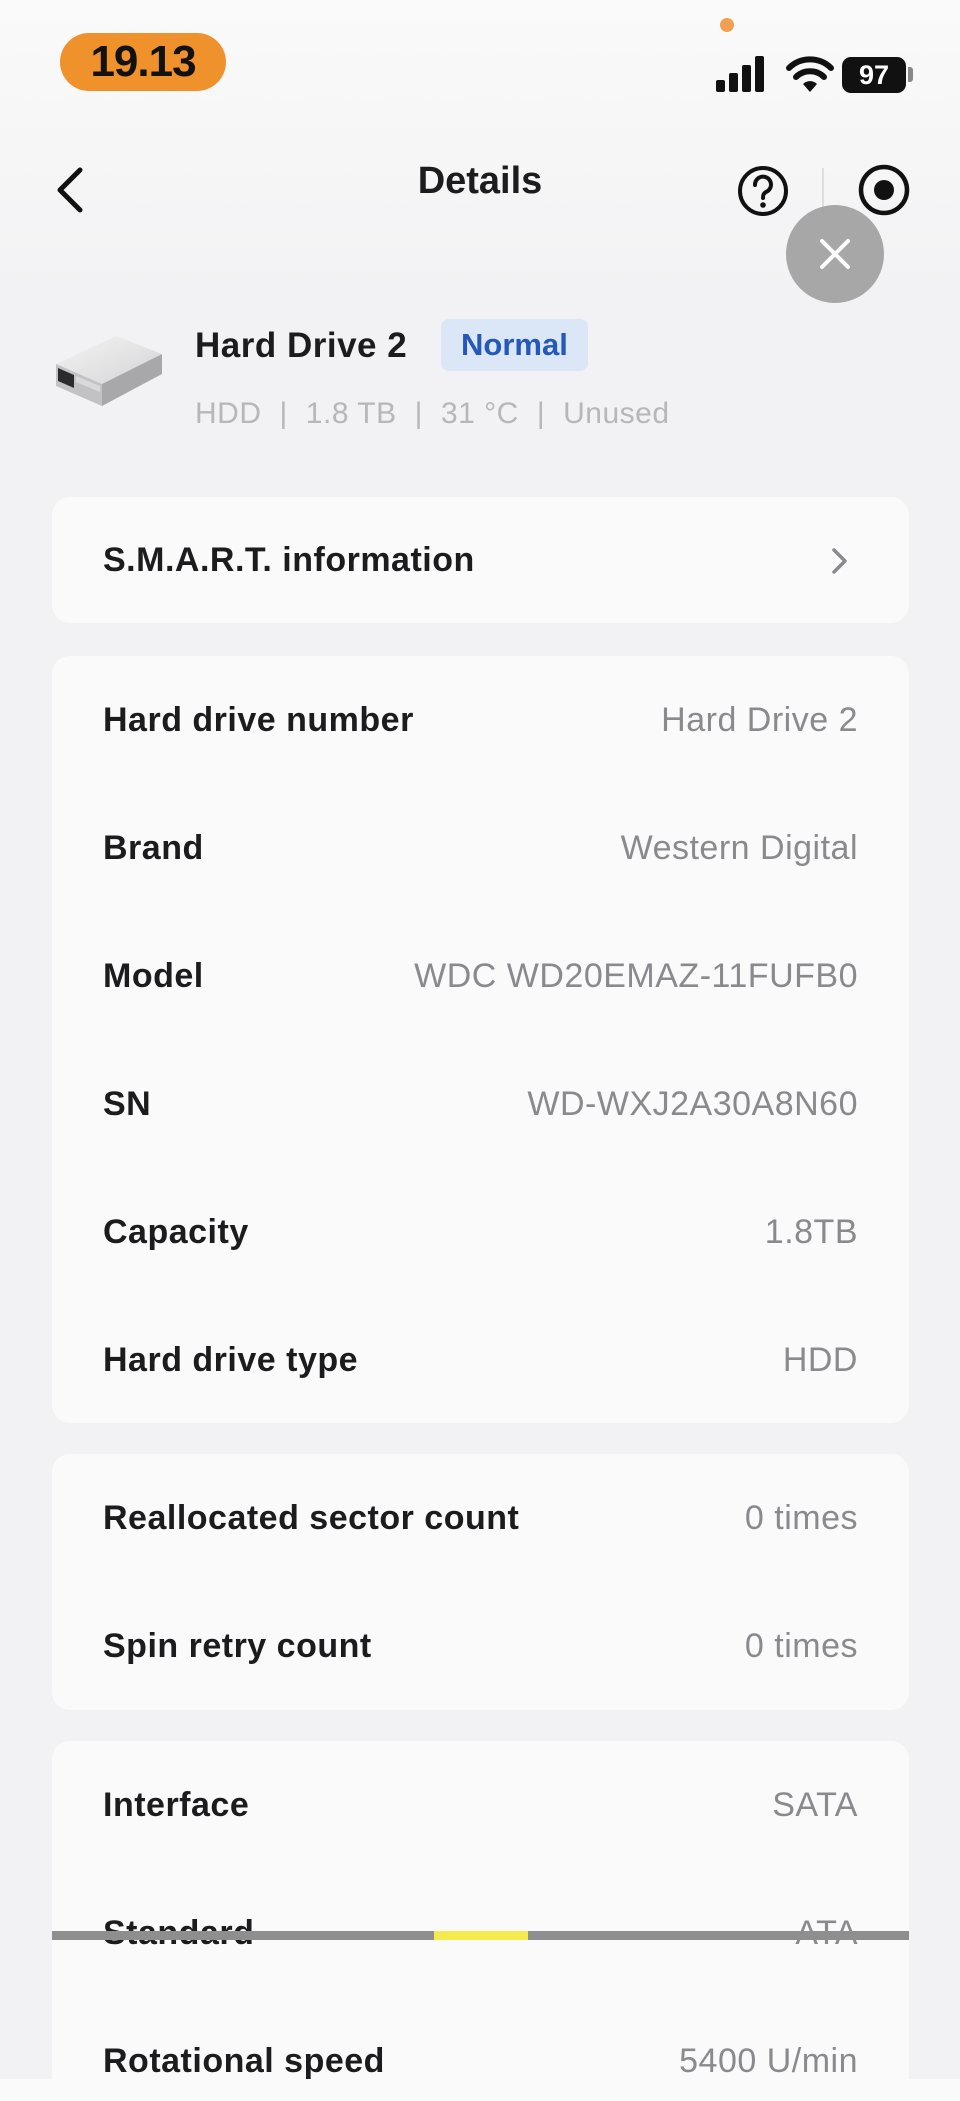 This screenshot has width=960, height=2101. What do you see at coordinates (884, 190) in the screenshot?
I see `record-icon` at bounding box center [884, 190].